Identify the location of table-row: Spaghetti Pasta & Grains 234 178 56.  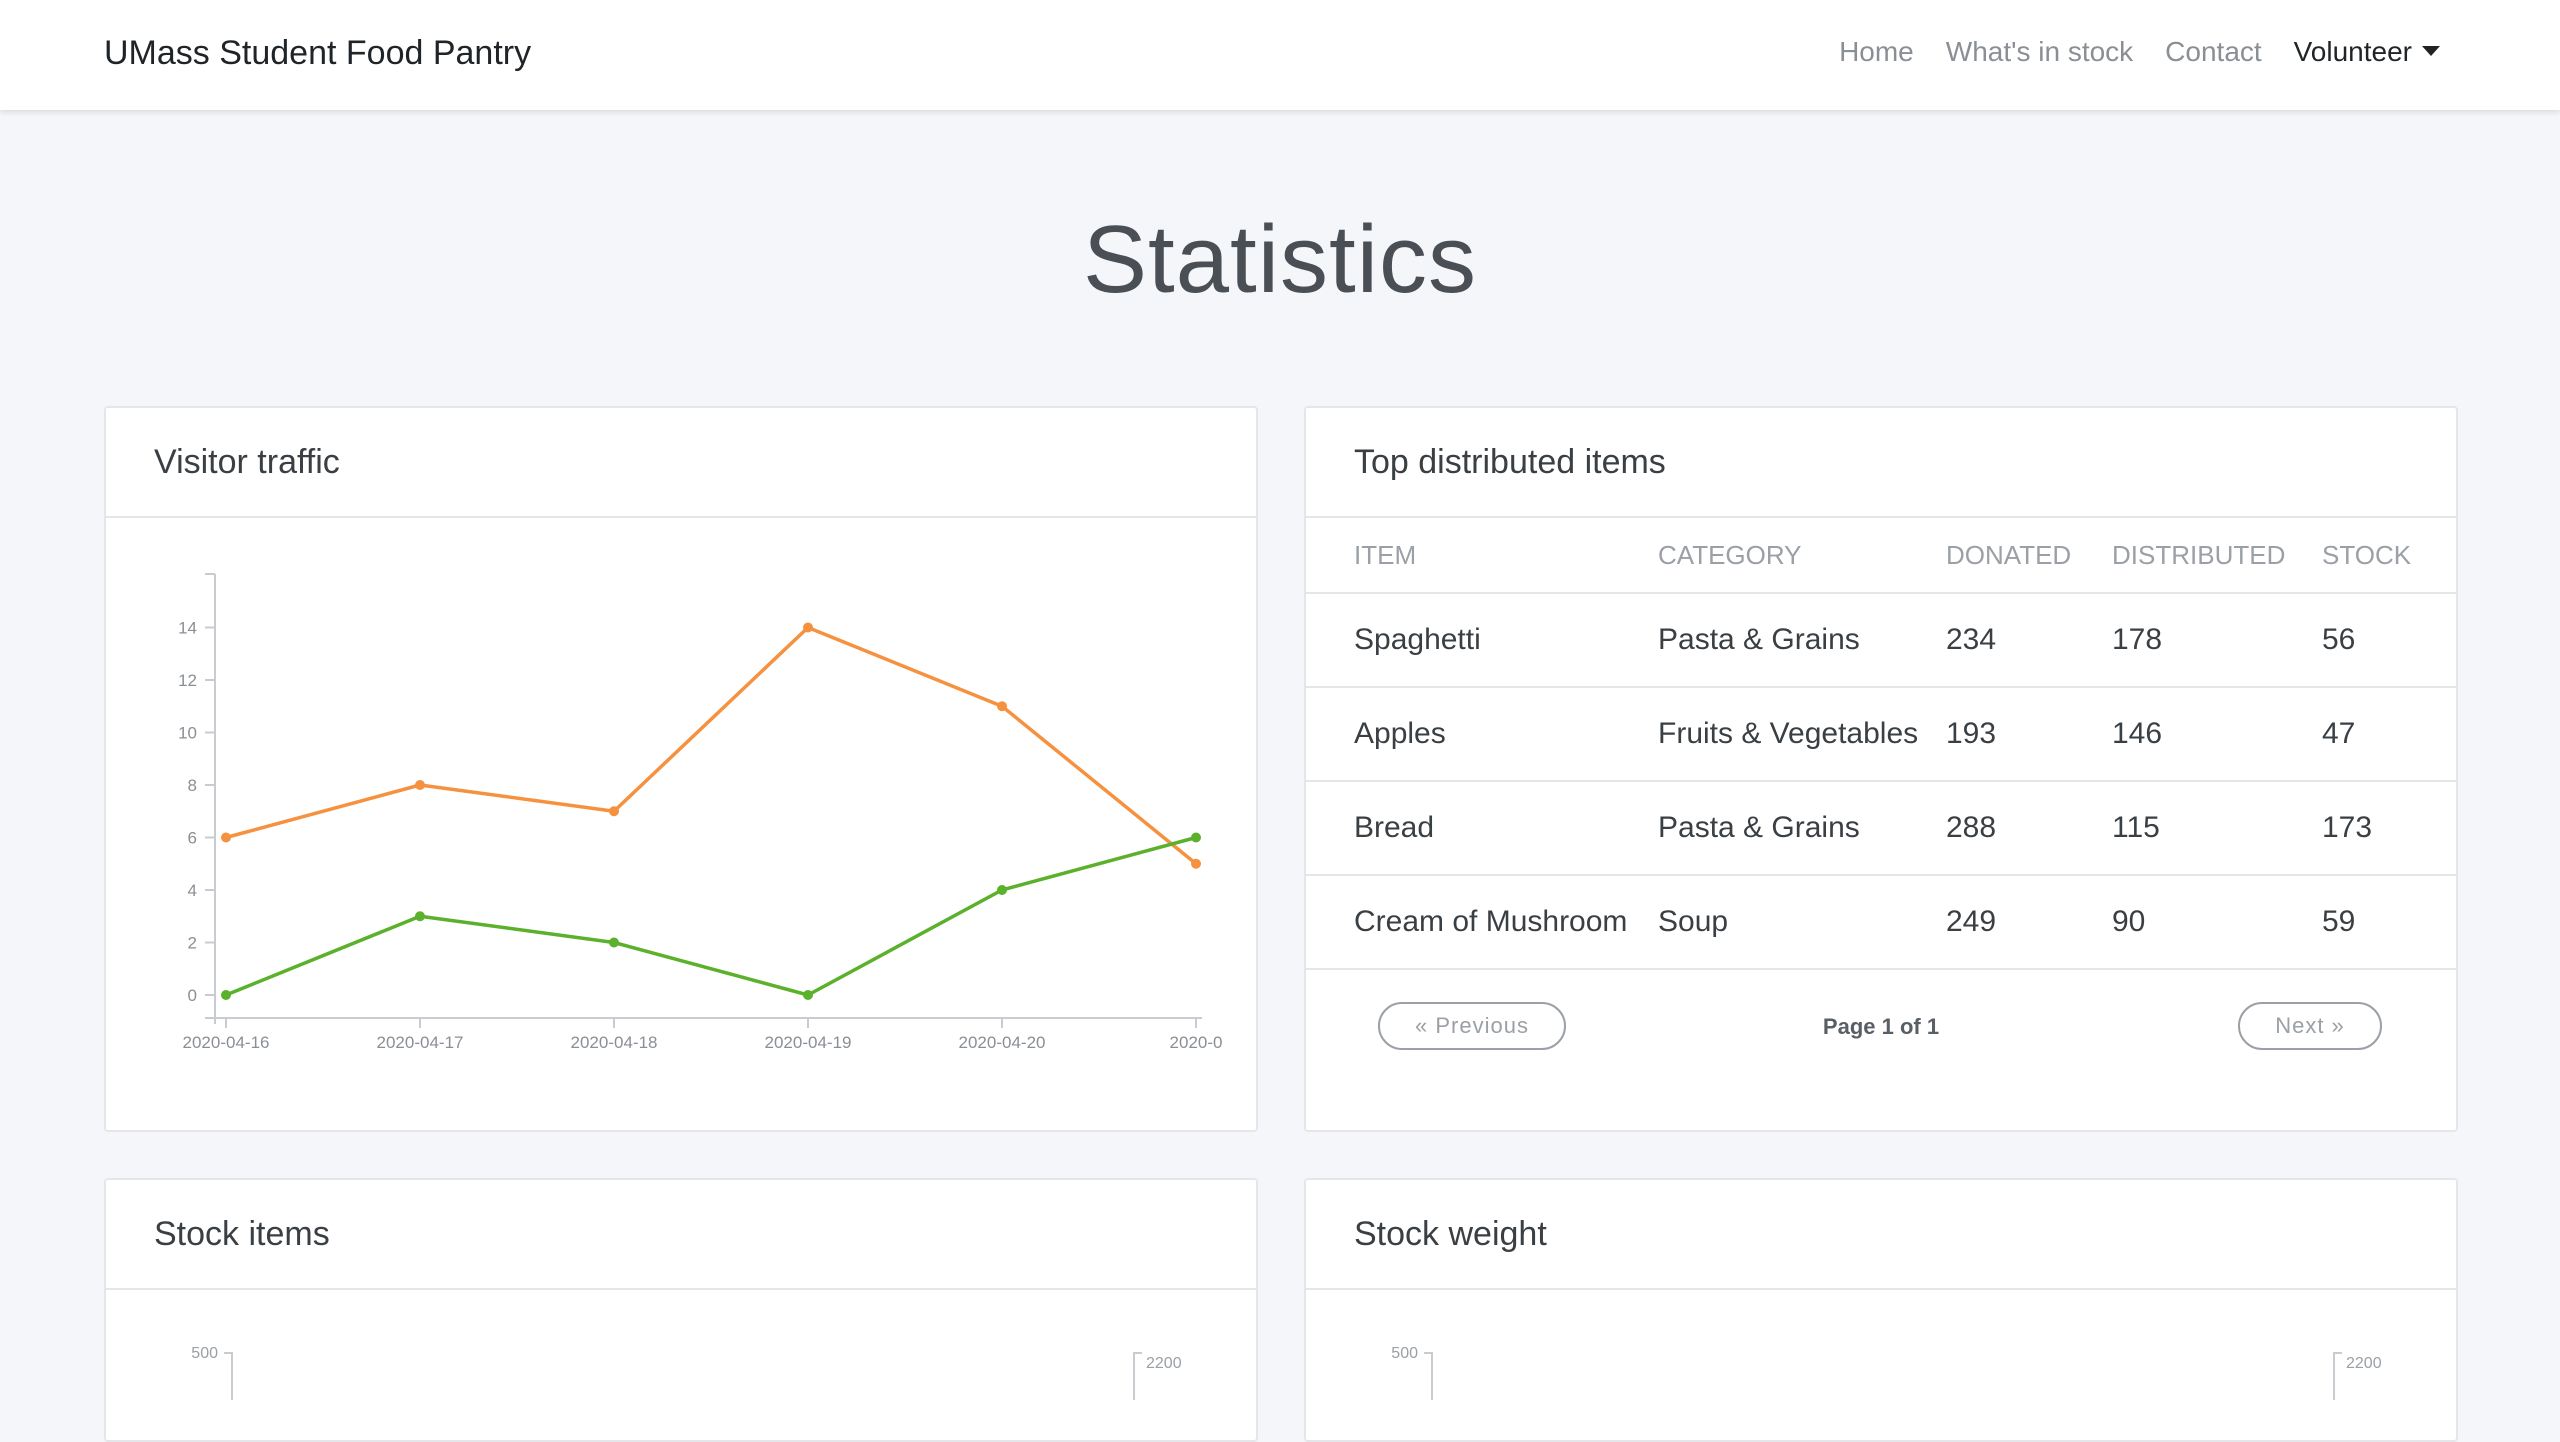
(1881, 640).